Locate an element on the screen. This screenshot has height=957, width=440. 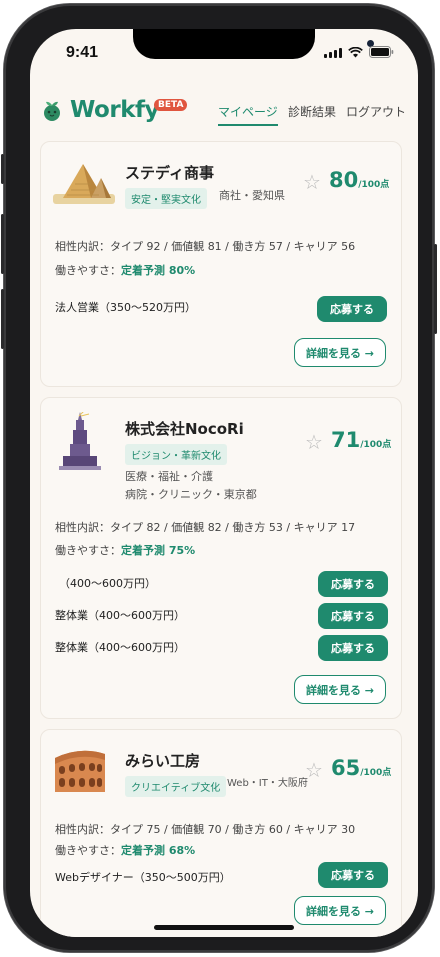
status-icons is located at coordinates (359, 52).